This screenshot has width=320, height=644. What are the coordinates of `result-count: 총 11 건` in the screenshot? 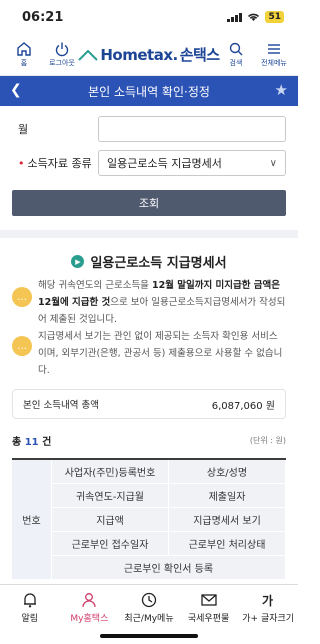 It's located at (32, 442).